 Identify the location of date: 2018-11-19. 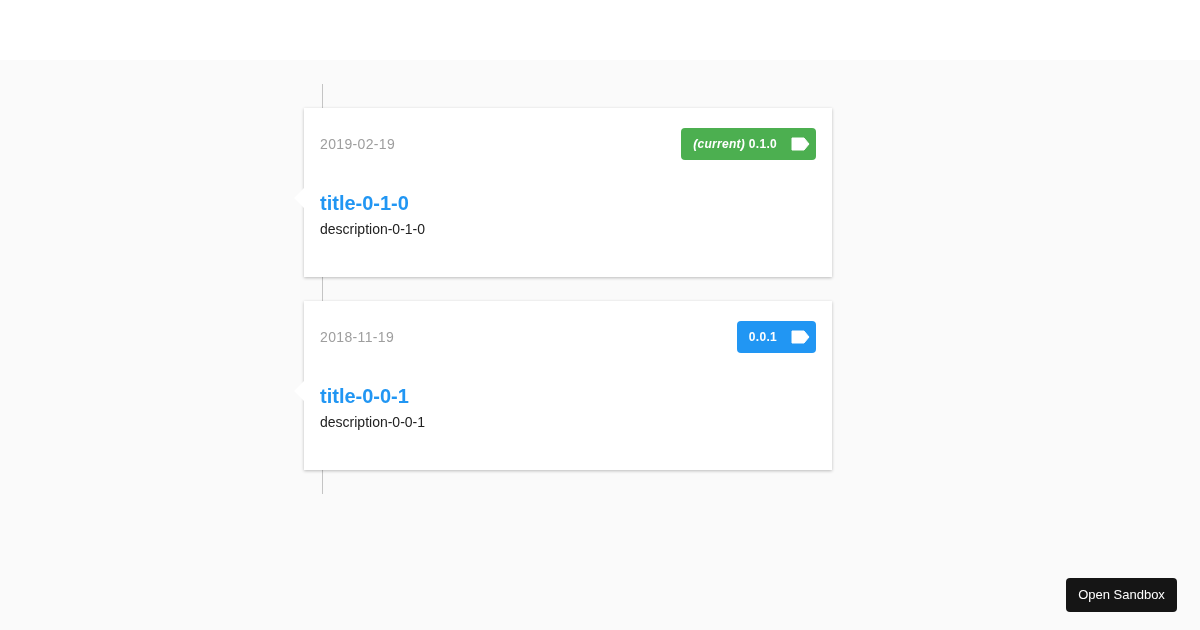
(357, 337).